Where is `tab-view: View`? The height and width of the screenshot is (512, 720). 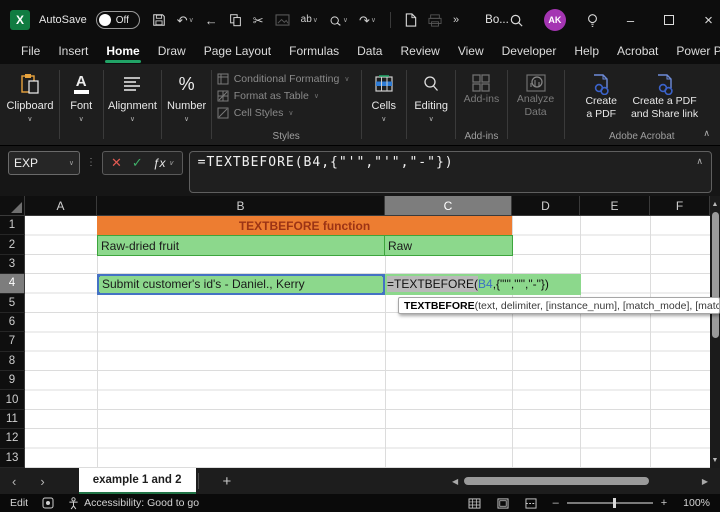 tab-view: View is located at coordinates (471, 52).